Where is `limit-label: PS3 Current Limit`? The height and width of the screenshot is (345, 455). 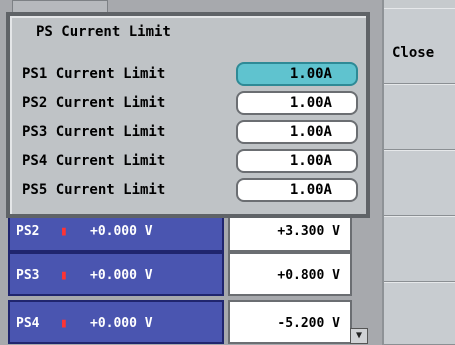 limit-label: PS3 Current Limit is located at coordinates (94, 132).